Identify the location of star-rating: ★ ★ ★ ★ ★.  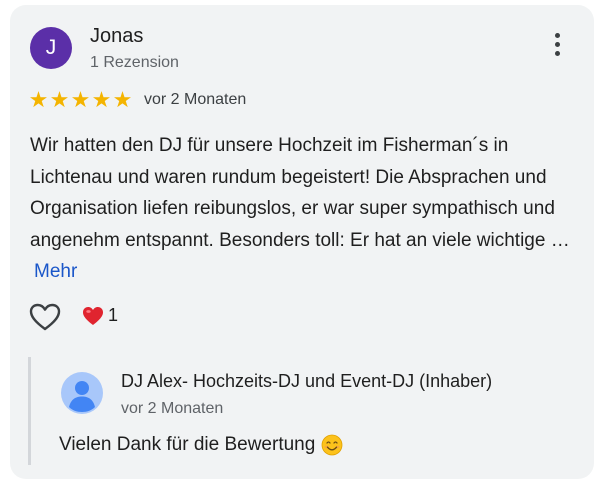
(80, 100).